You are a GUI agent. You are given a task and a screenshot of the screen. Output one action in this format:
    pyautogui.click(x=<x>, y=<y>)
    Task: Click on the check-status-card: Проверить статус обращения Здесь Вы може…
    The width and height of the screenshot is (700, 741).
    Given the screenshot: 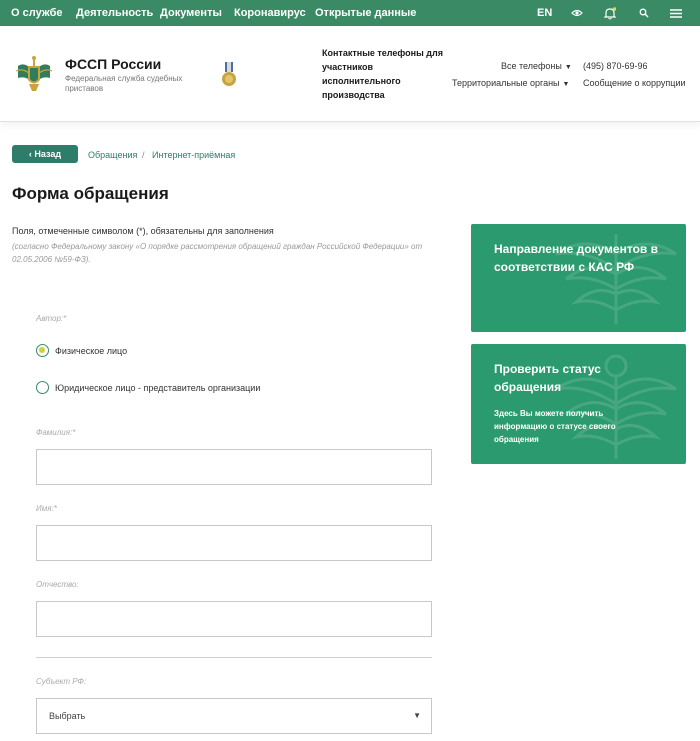 What is the action you would take?
    pyautogui.click(x=578, y=404)
    